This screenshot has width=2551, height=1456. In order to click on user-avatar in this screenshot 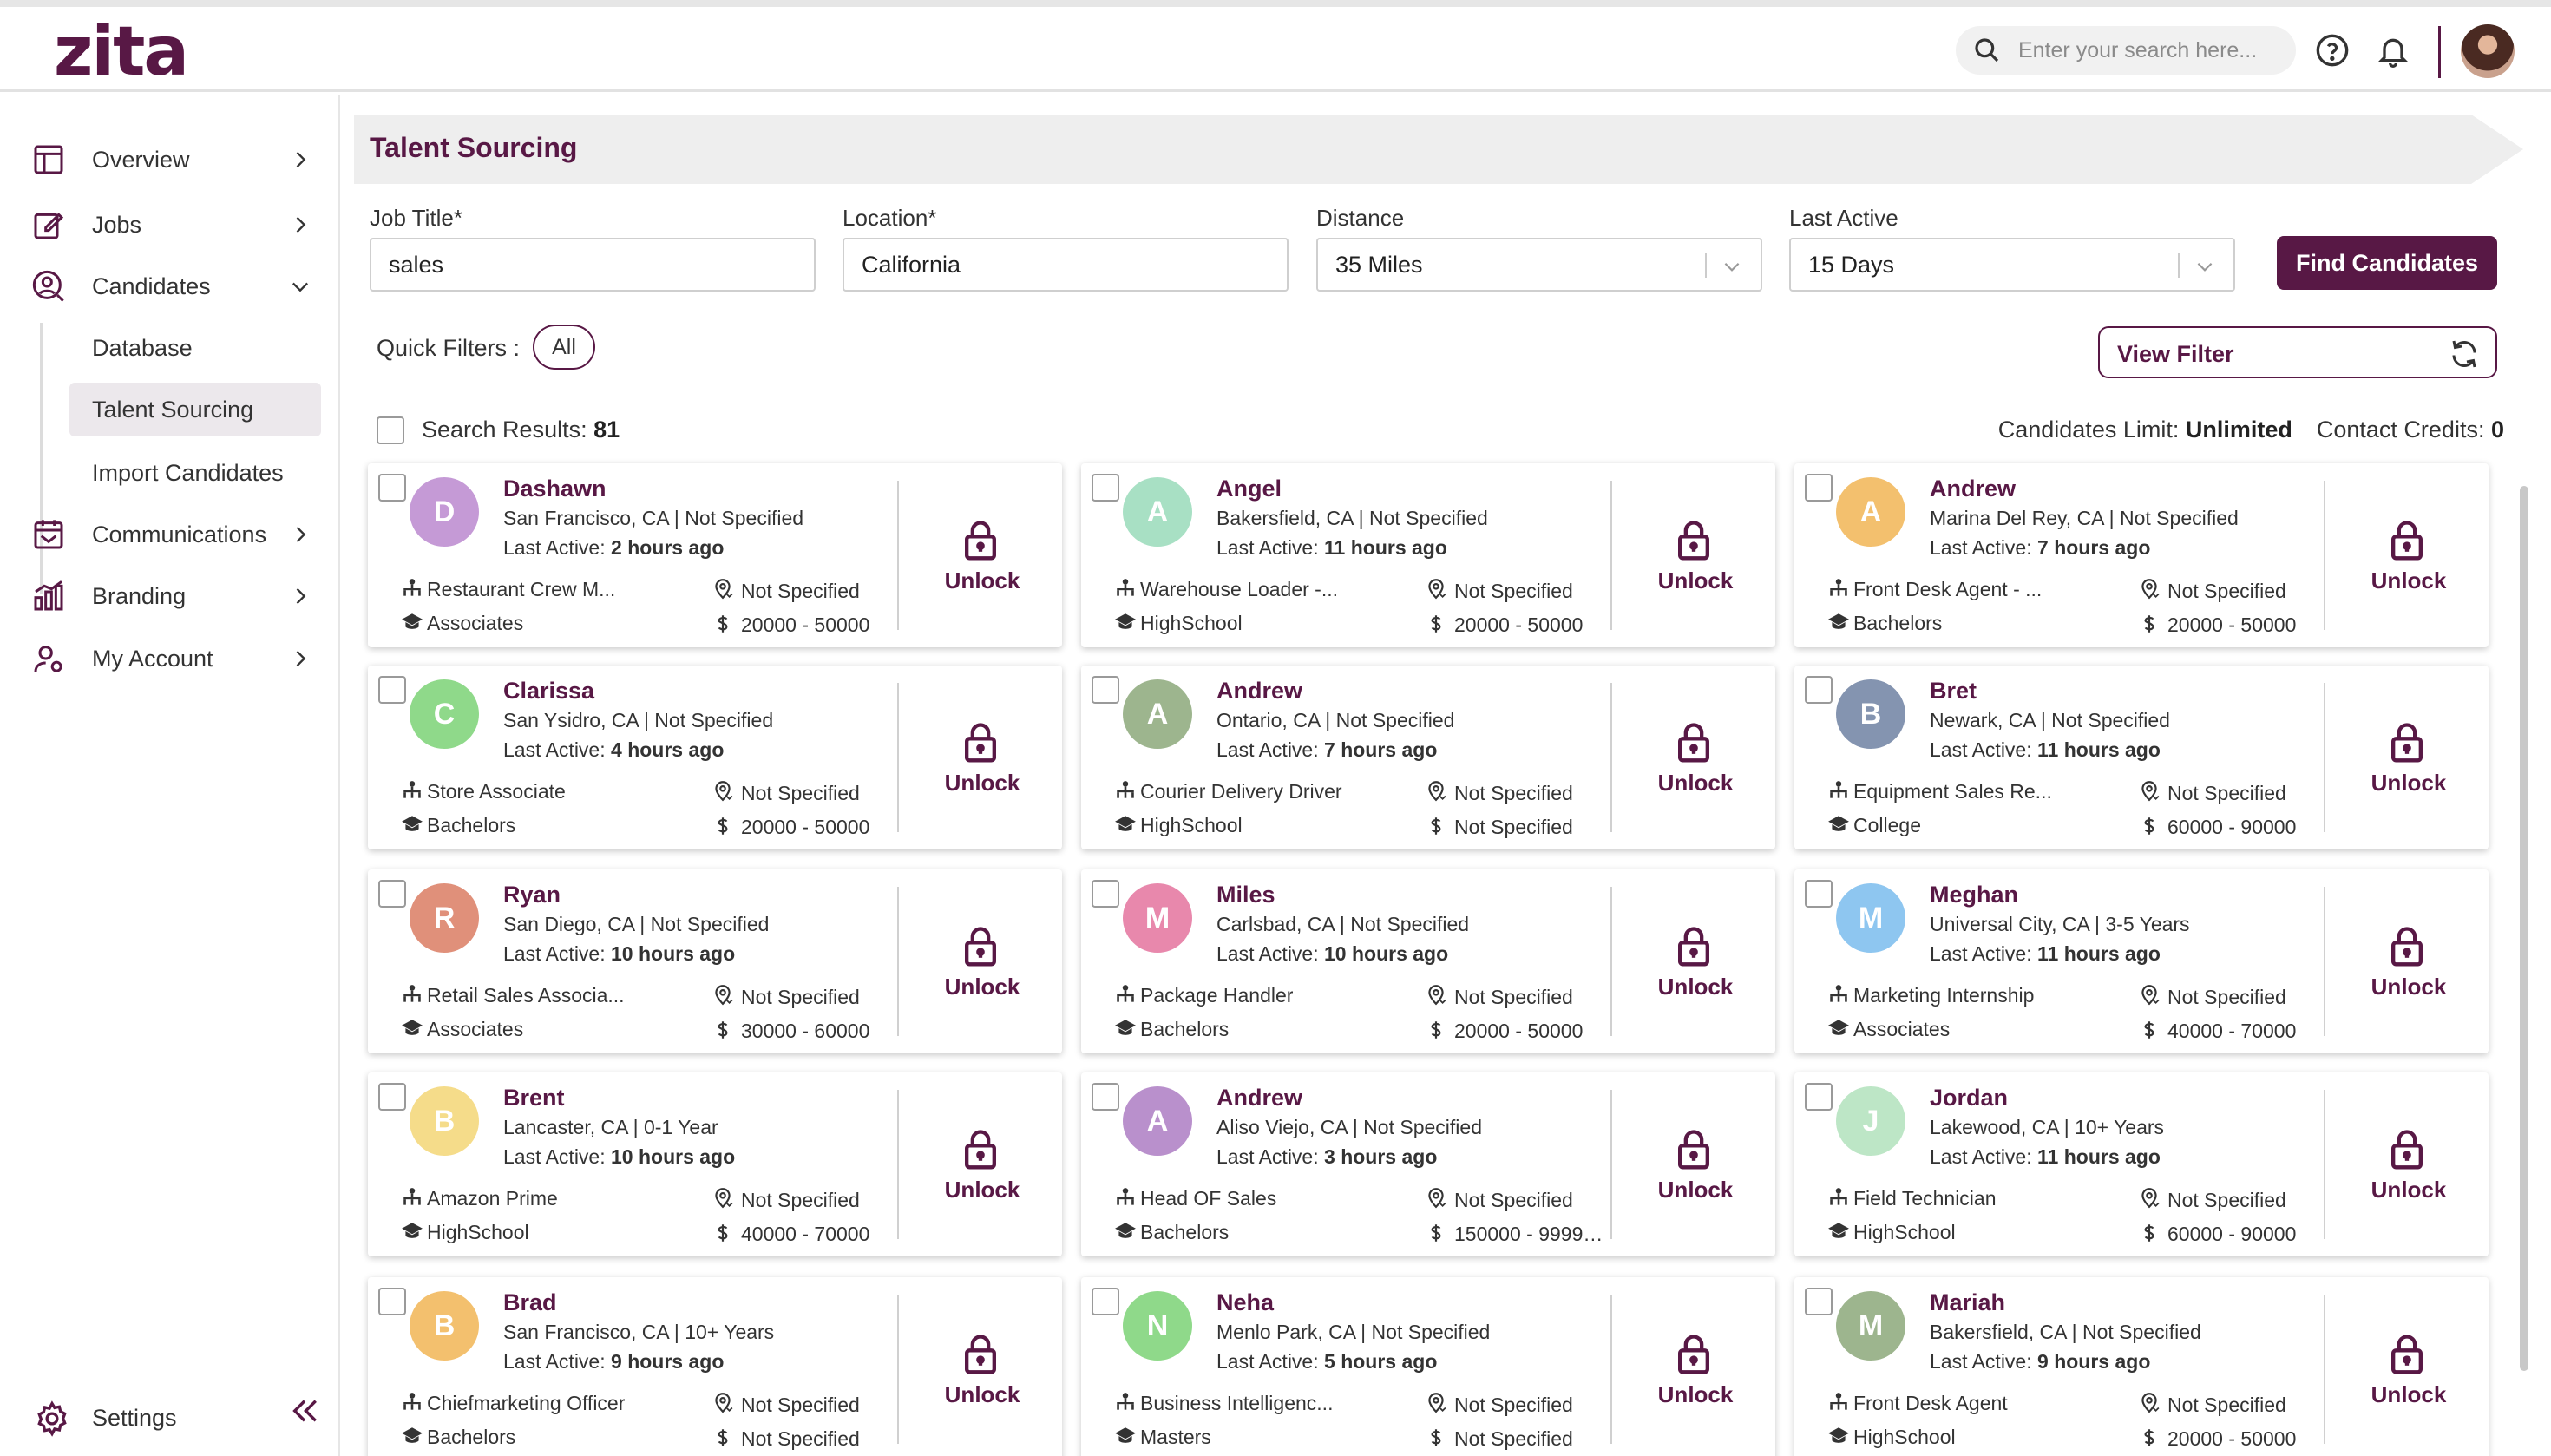, I will do `click(2488, 51)`.